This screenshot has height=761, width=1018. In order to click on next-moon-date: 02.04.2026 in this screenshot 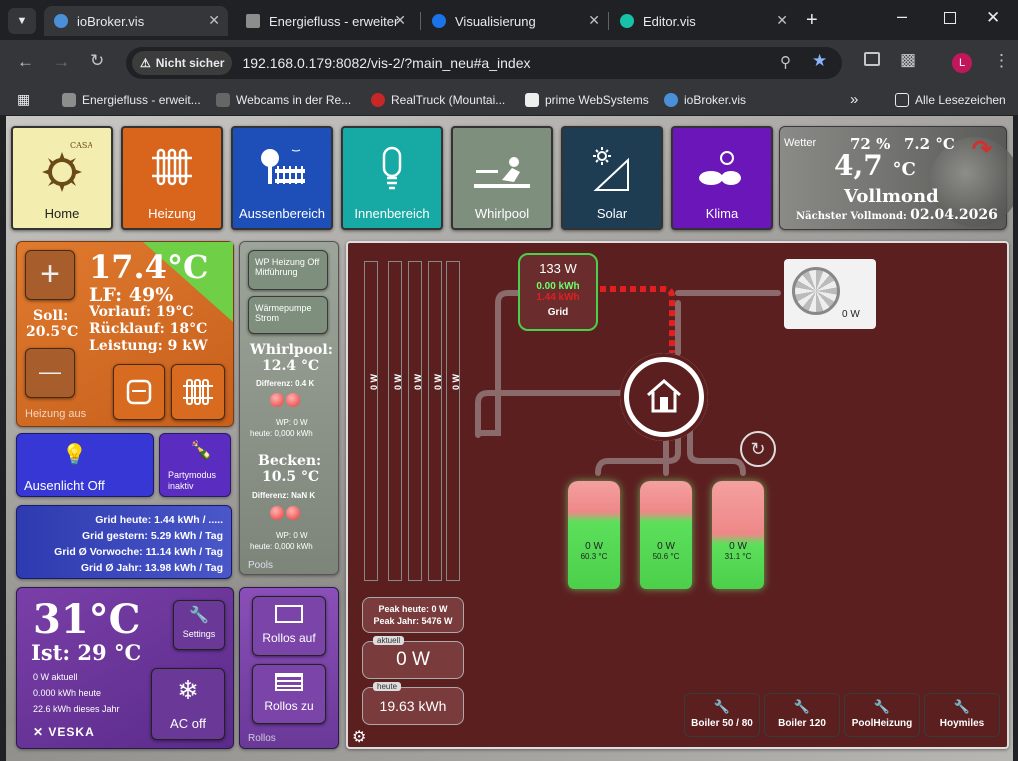, I will do `click(954, 215)`.